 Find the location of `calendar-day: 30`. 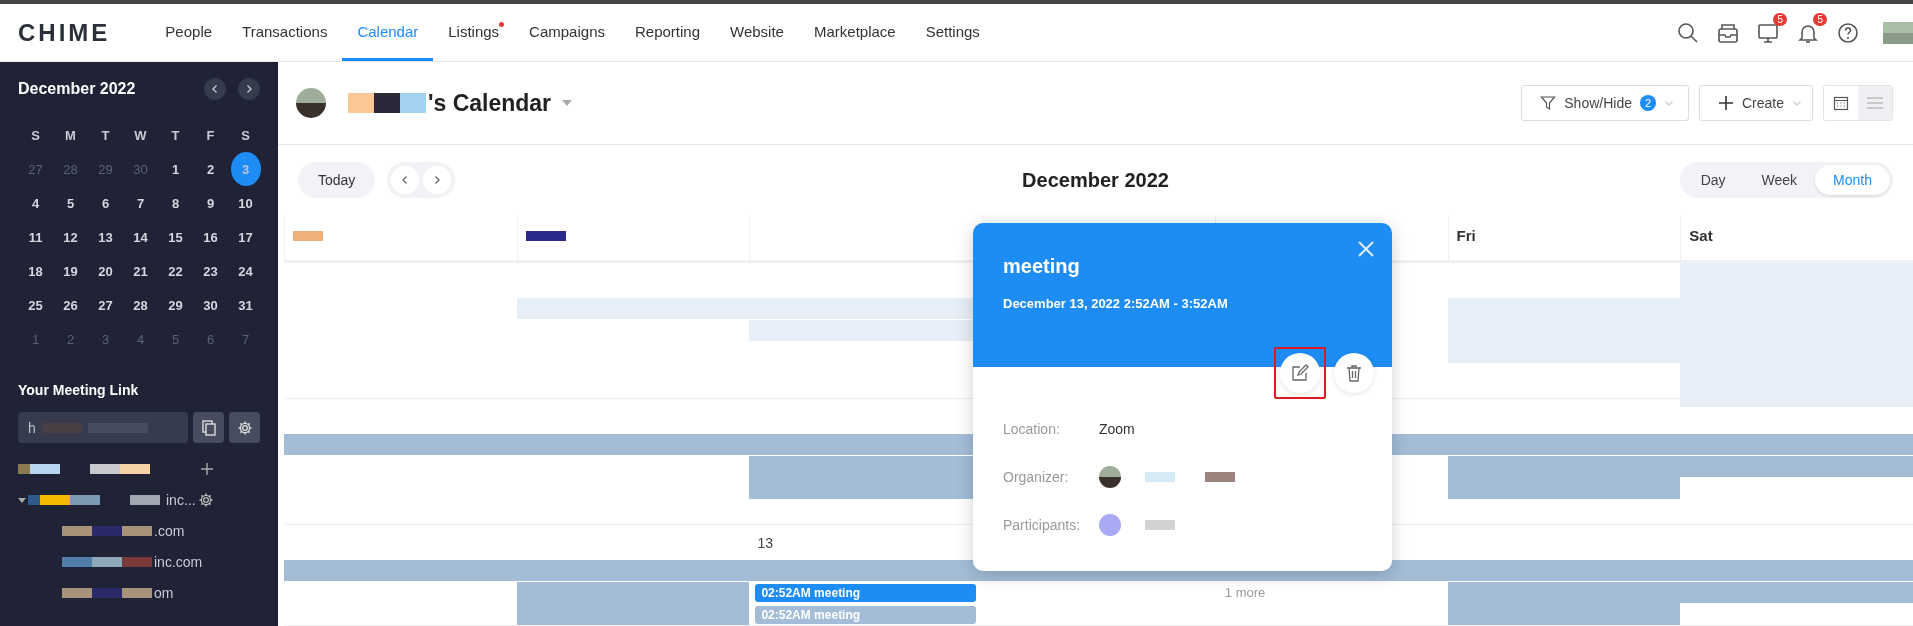

calendar-day: 30 is located at coordinates (210, 305).